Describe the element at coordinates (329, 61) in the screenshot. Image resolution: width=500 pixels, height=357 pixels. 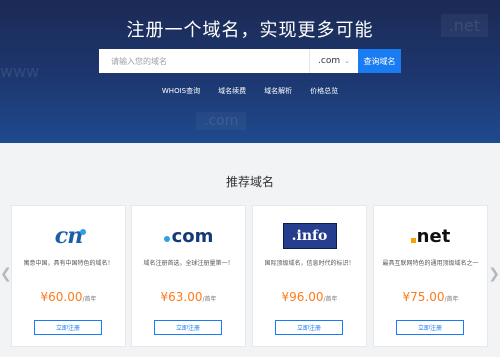
I see `tld-select-value: .com` at that location.